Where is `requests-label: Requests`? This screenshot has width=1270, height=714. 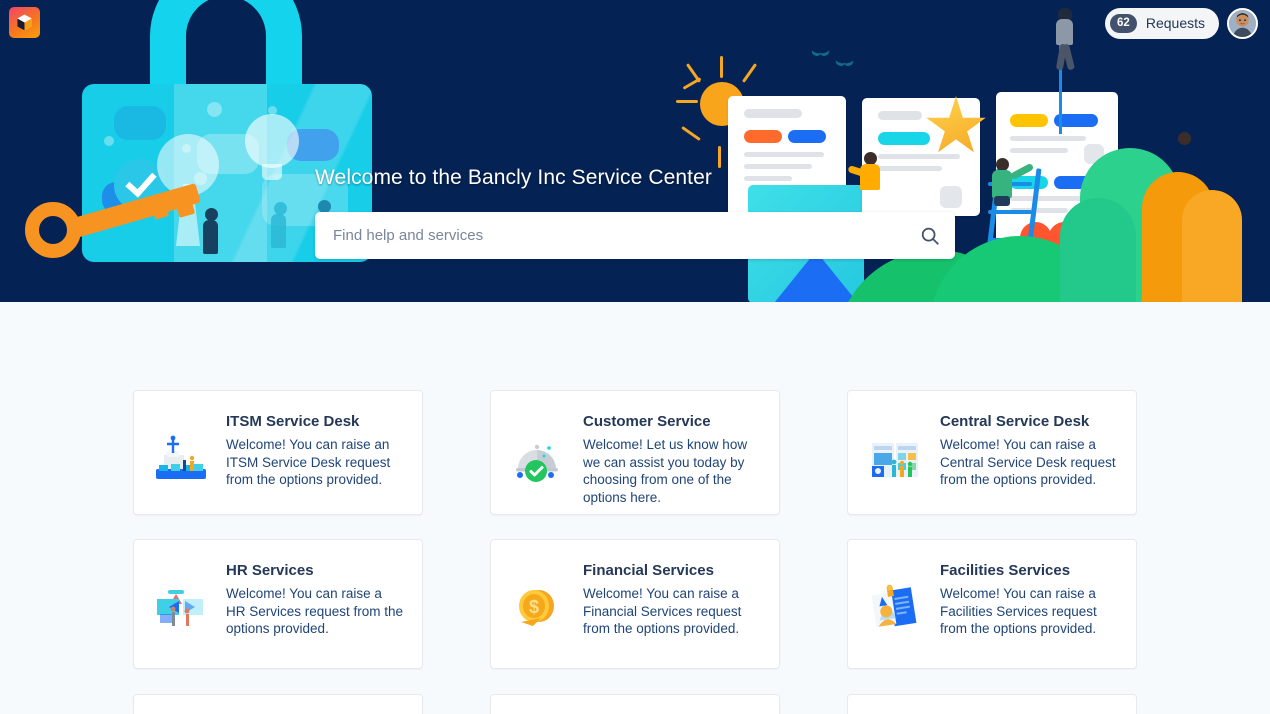
requests-label: Requests is located at coordinates (1175, 23).